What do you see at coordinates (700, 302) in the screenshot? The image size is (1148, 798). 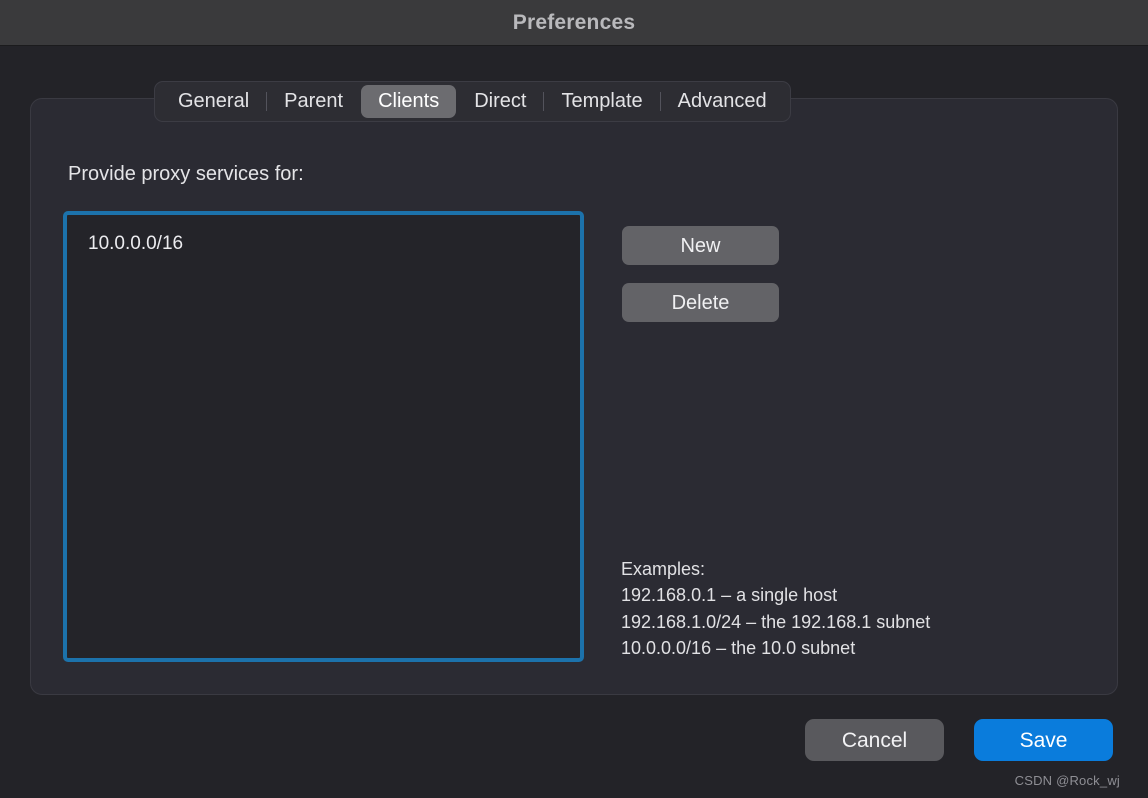 I see `delete-button: Delete` at bounding box center [700, 302].